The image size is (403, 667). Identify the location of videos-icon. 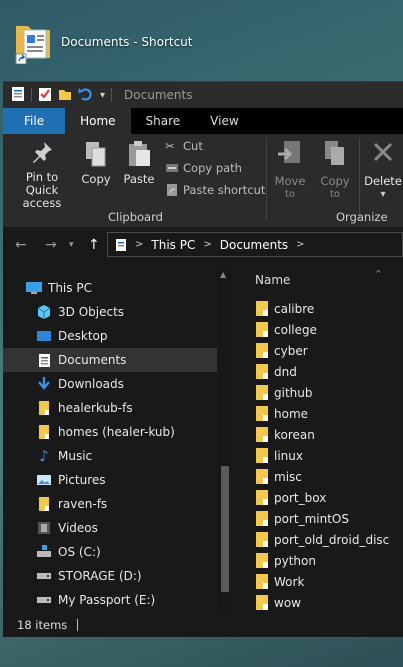
(44, 528).